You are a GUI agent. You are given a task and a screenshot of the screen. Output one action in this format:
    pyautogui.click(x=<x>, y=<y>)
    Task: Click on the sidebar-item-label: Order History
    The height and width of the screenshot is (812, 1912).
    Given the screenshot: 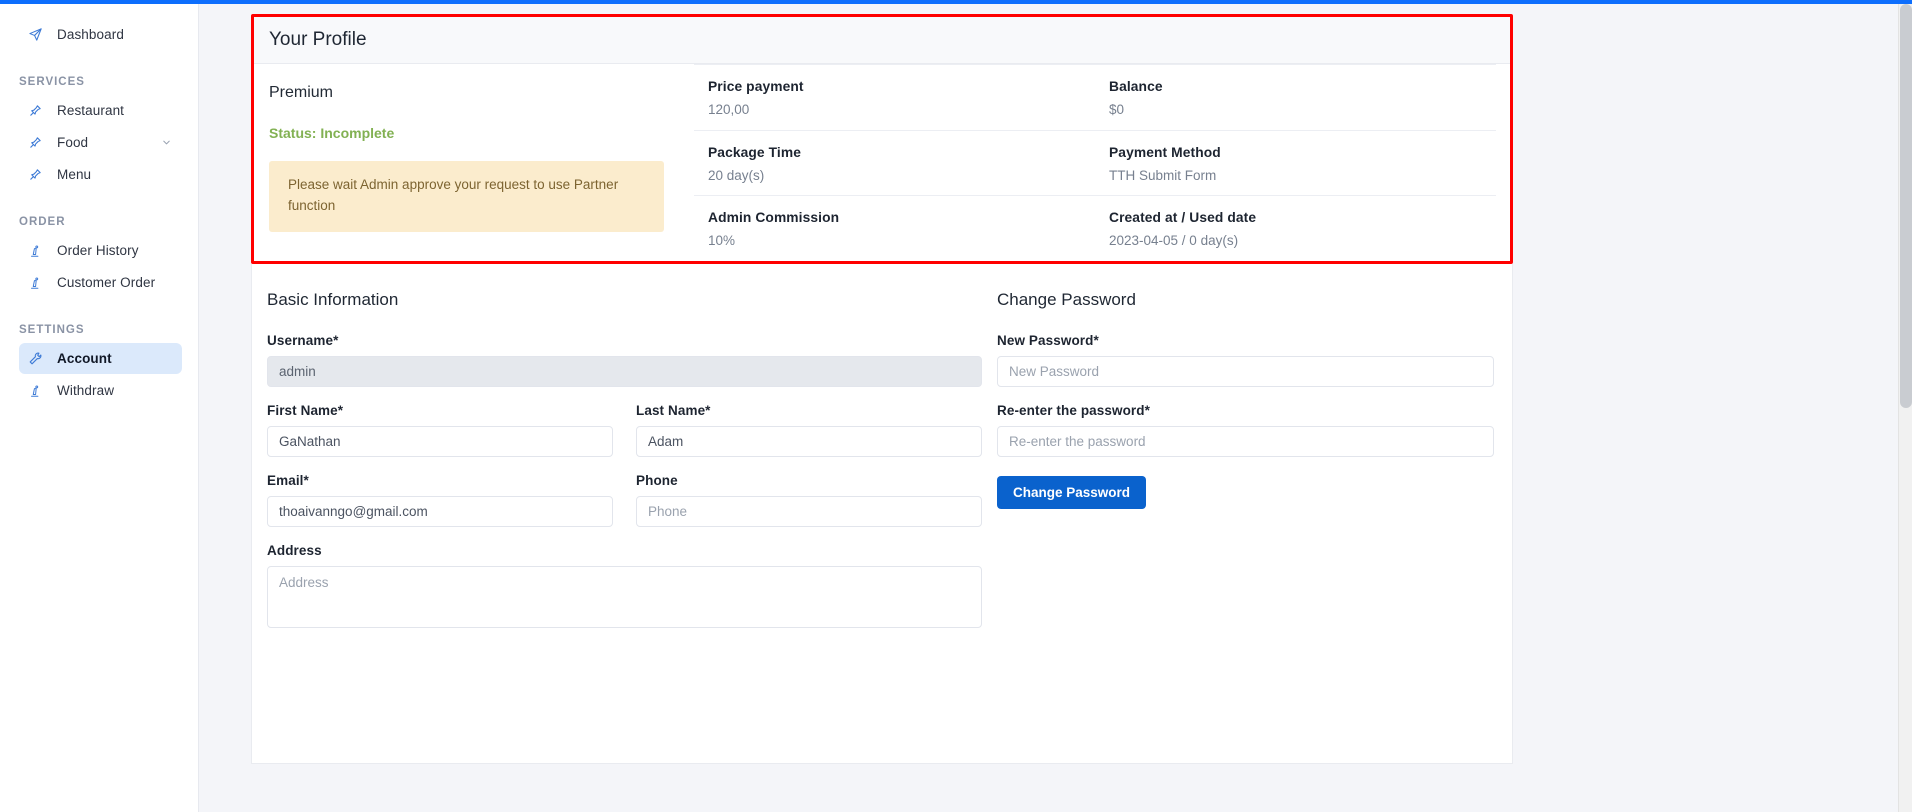 What is the action you would take?
    pyautogui.click(x=98, y=250)
    